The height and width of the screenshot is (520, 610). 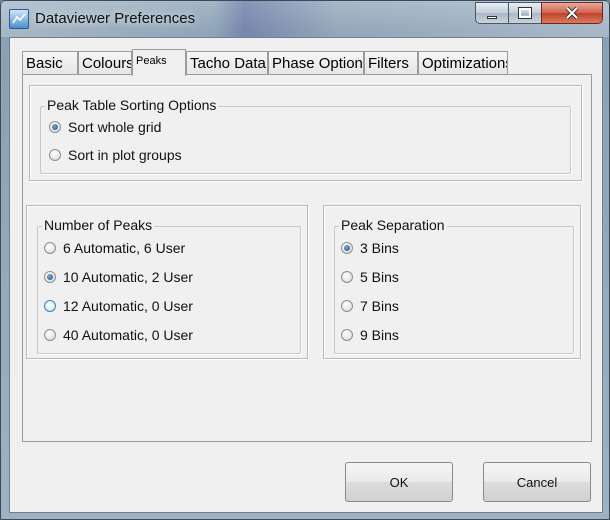 I want to click on sorting-group-title: Peak Table Sorting Options, so click(x=132, y=105).